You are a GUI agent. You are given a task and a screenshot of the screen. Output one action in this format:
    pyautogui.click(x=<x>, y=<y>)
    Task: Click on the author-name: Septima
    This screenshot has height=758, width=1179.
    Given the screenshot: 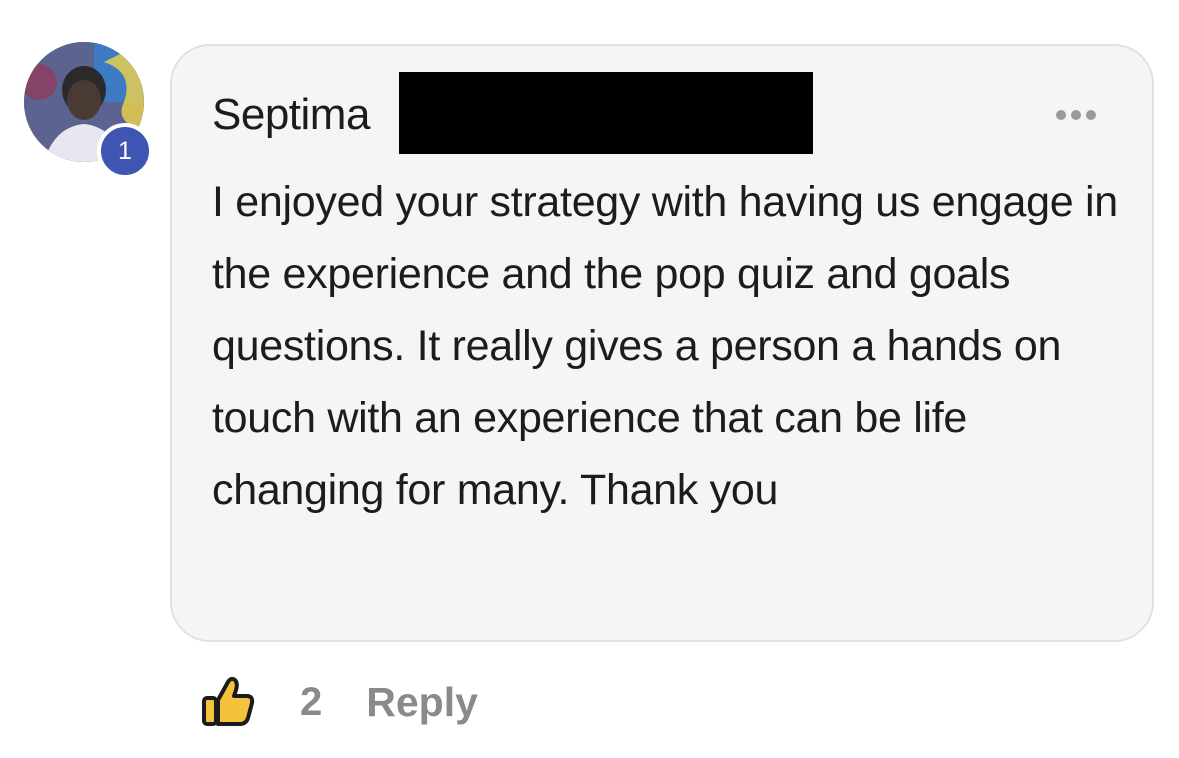 What is the action you would take?
    pyautogui.click(x=291, y=115)
    